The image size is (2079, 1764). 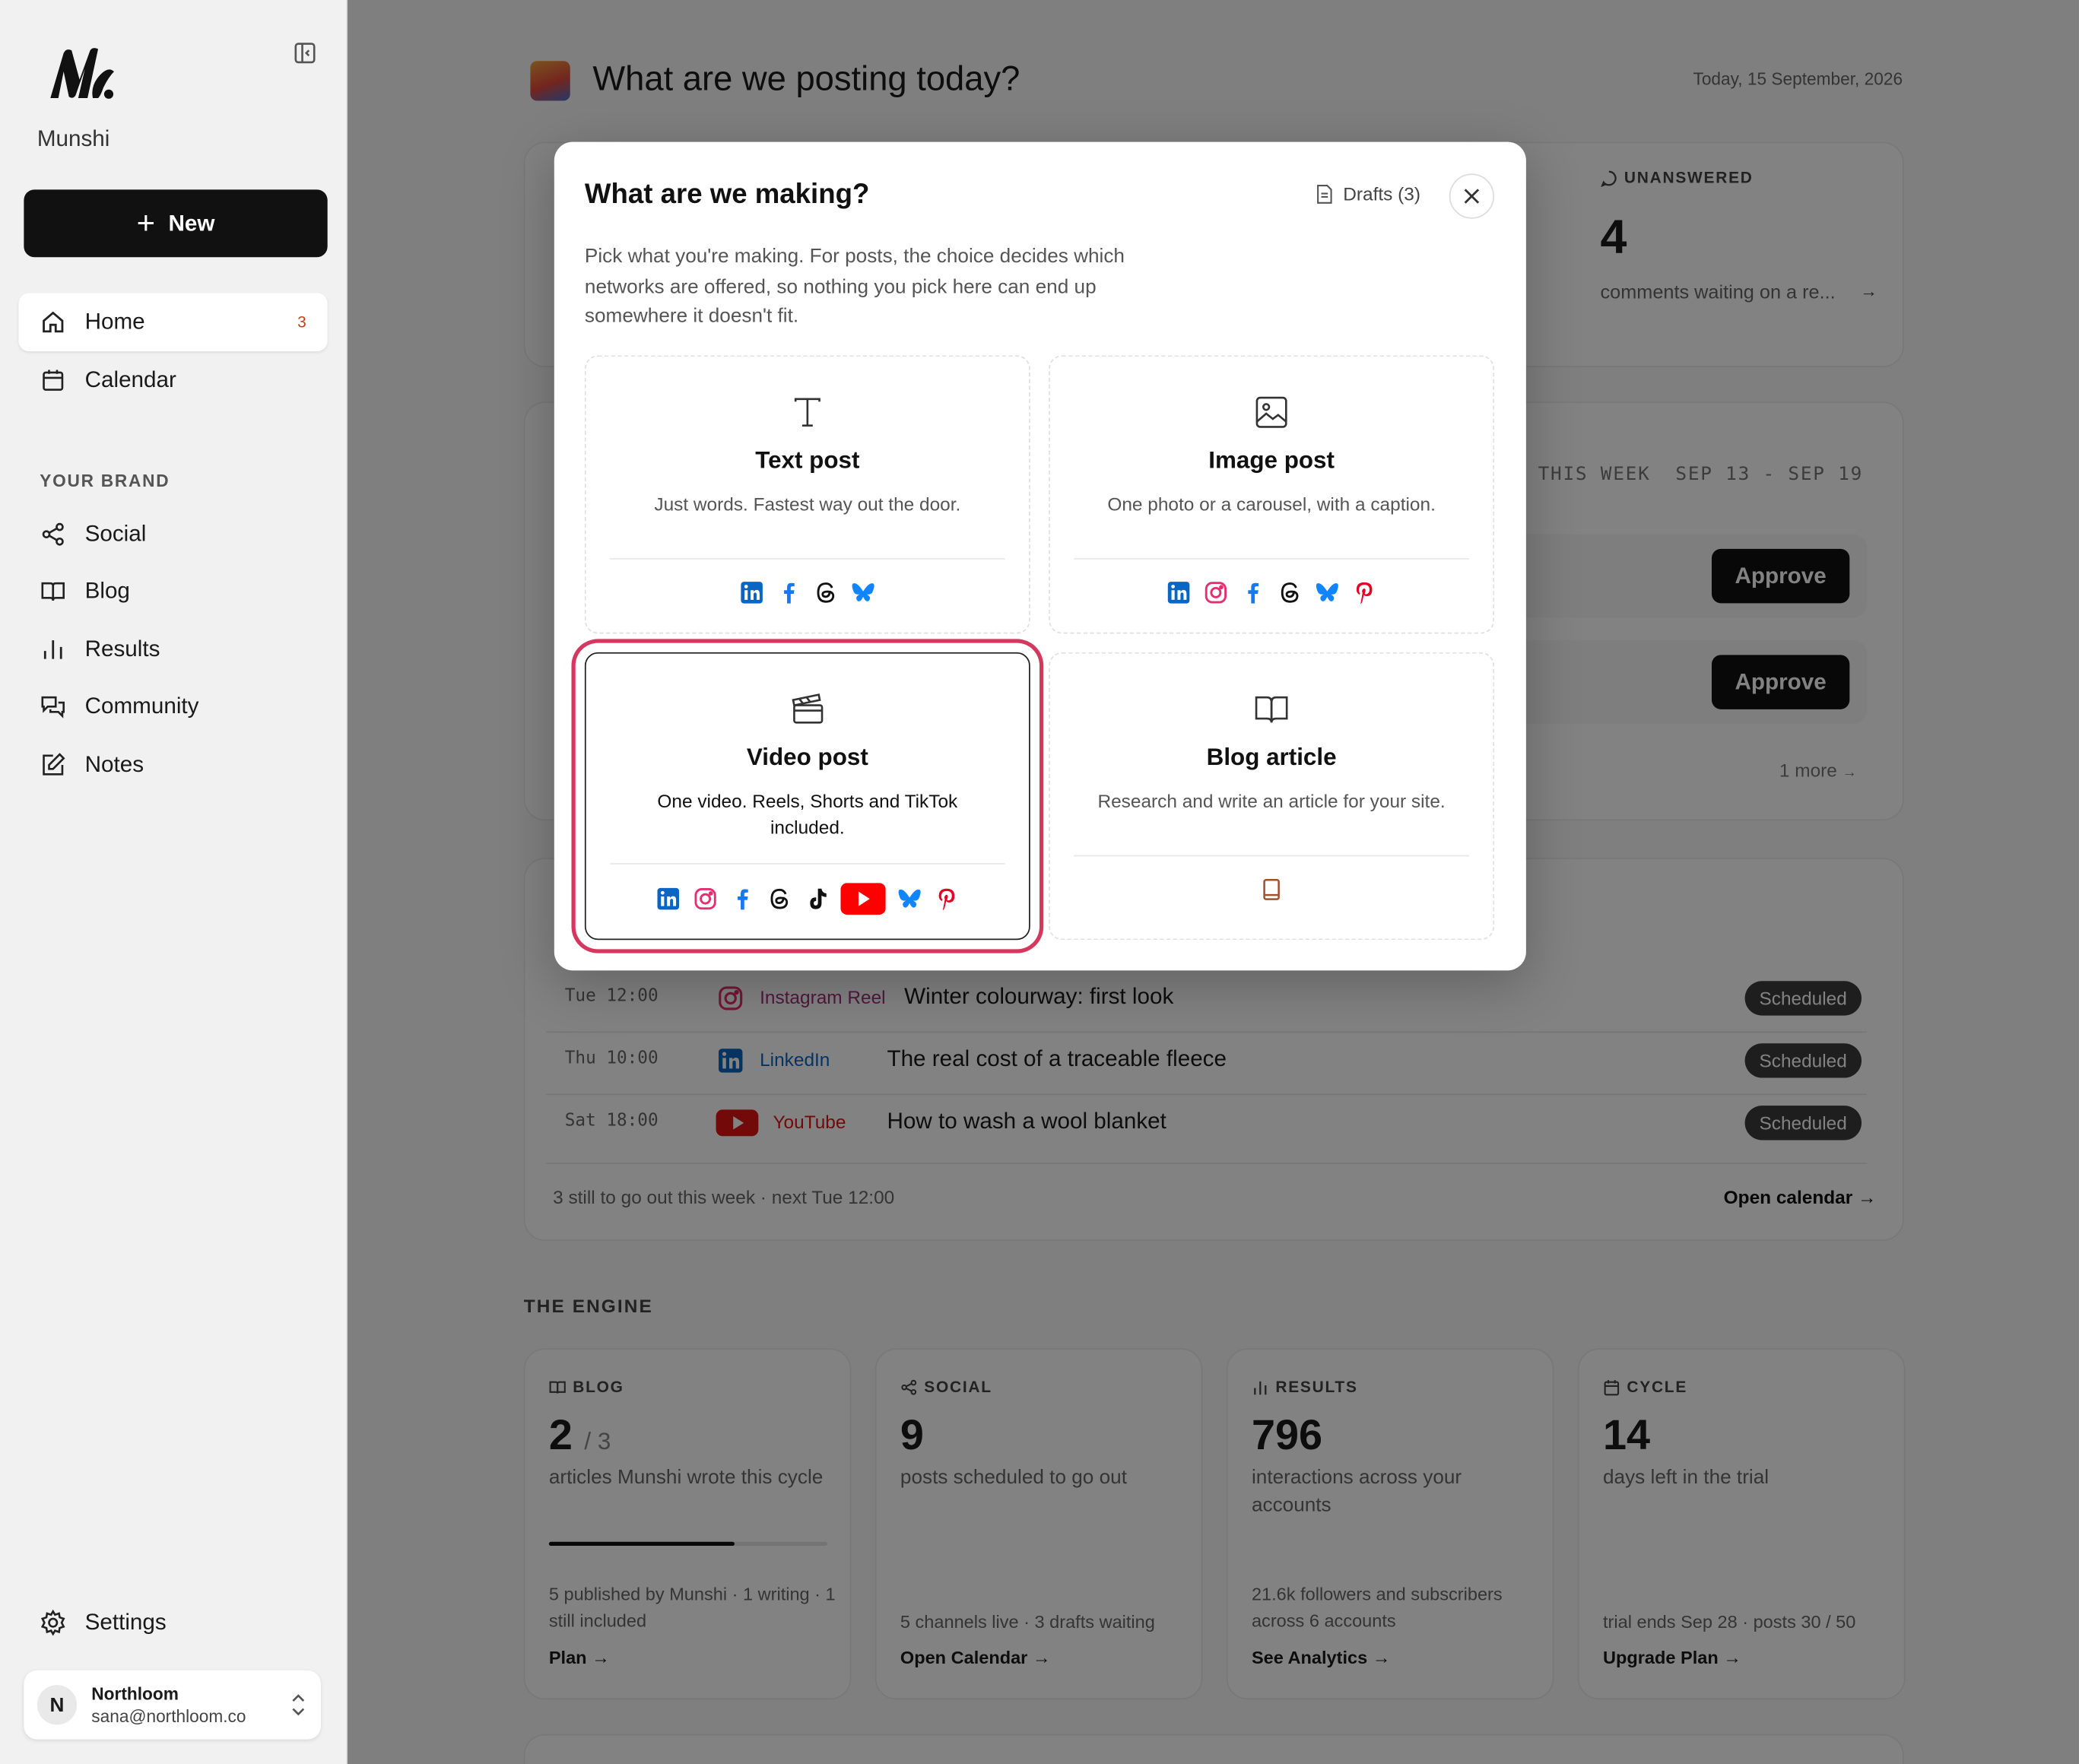 What do you see at coordinates (130, 380) in the screenshot?
I see `nav-label: Calendar` at bounding box center [130, 380].